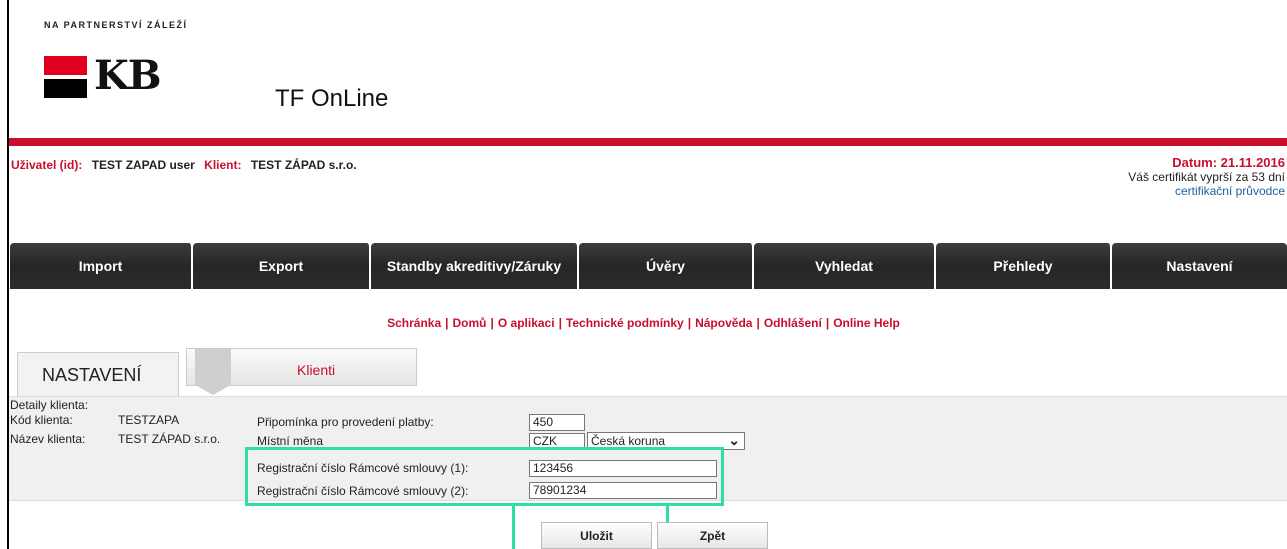  What do you see at coordinates (223, 165) in the screenshot?
I see `client-label: Klient:` at bounding box center [223, 165].